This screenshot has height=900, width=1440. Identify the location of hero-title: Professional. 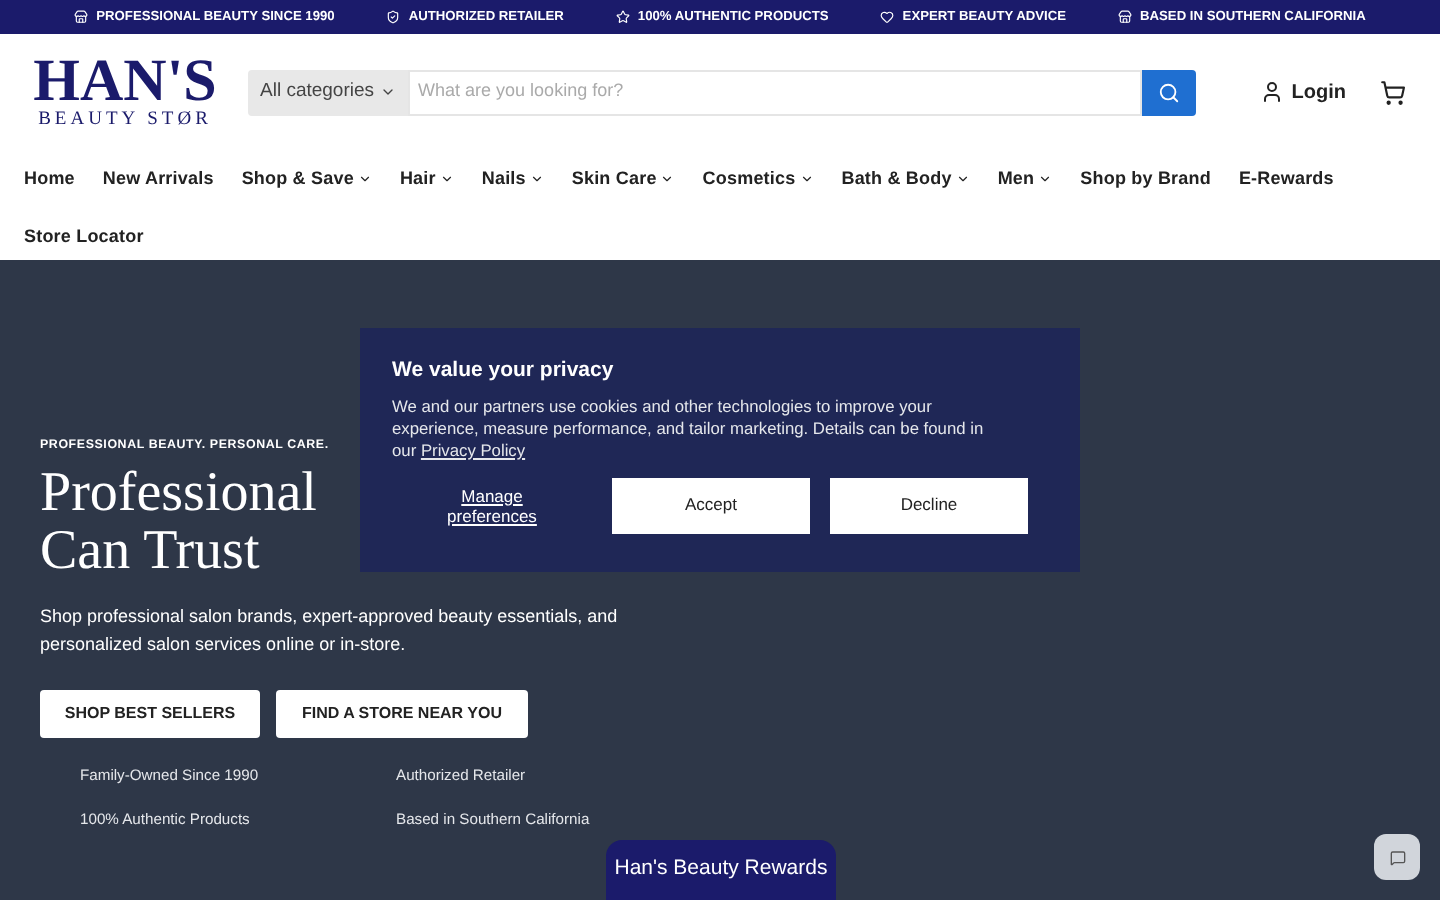
(178, 493).